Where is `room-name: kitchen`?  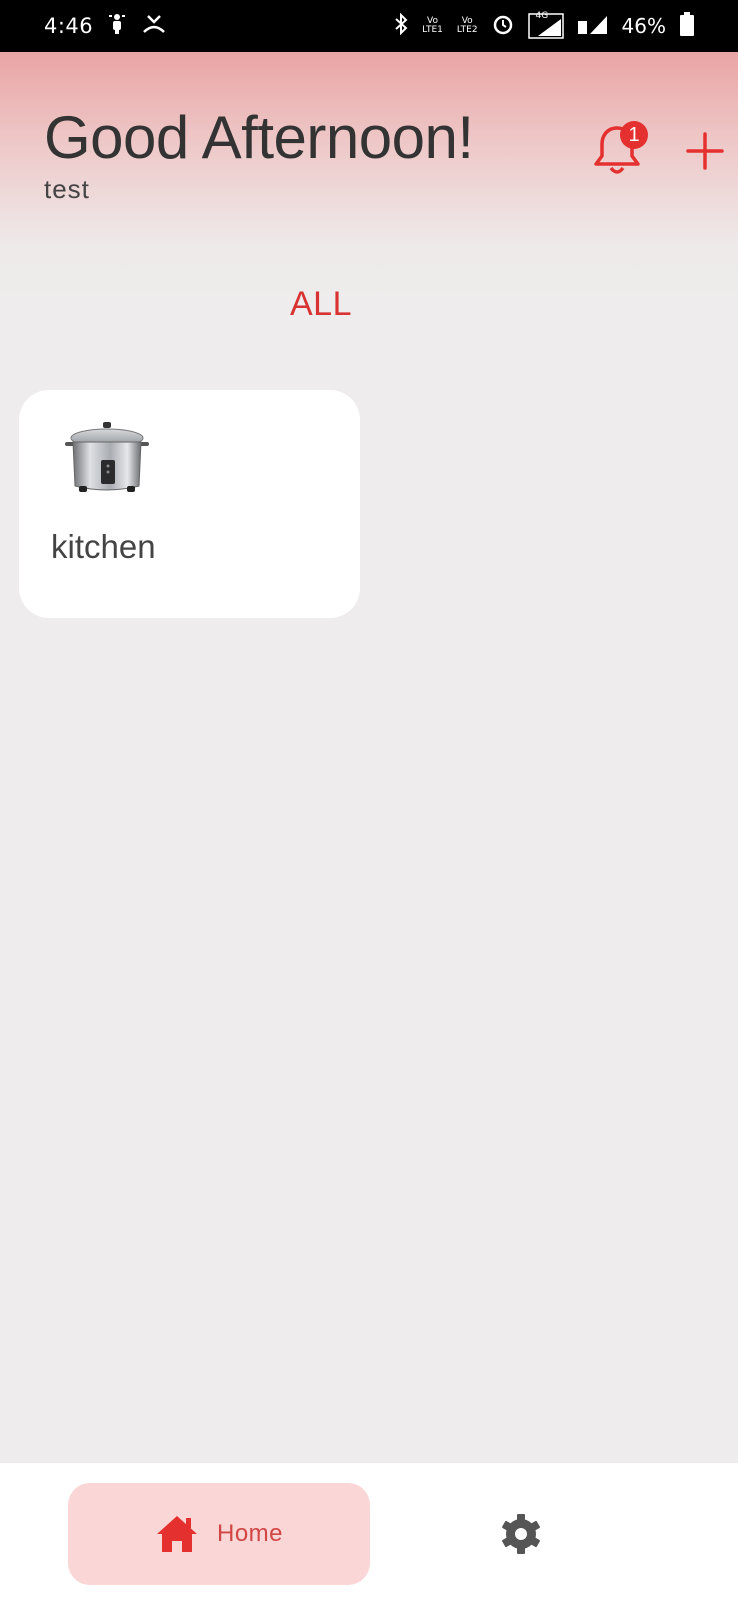 room-name: kitchen is located at coordinates (103, 546).